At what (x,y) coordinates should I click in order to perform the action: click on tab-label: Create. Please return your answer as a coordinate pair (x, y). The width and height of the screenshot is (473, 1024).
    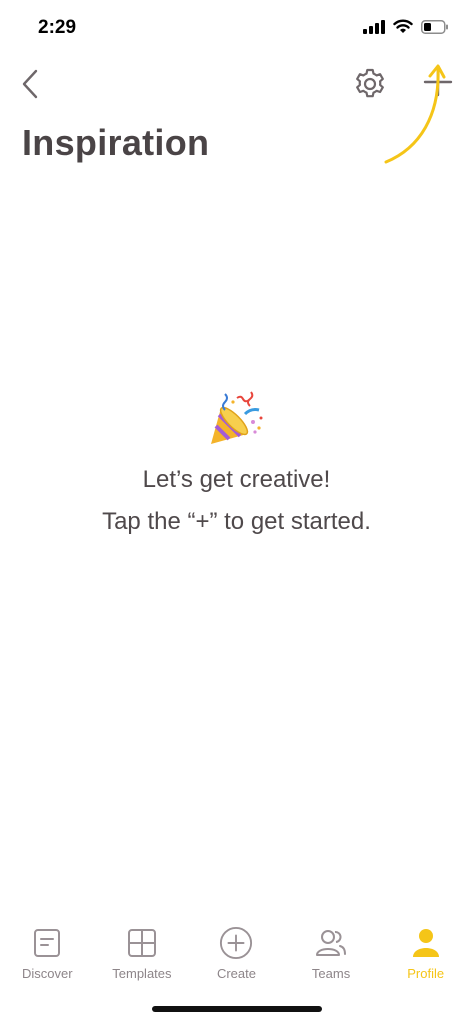
    Looking at the image, I should click on (236, 973).